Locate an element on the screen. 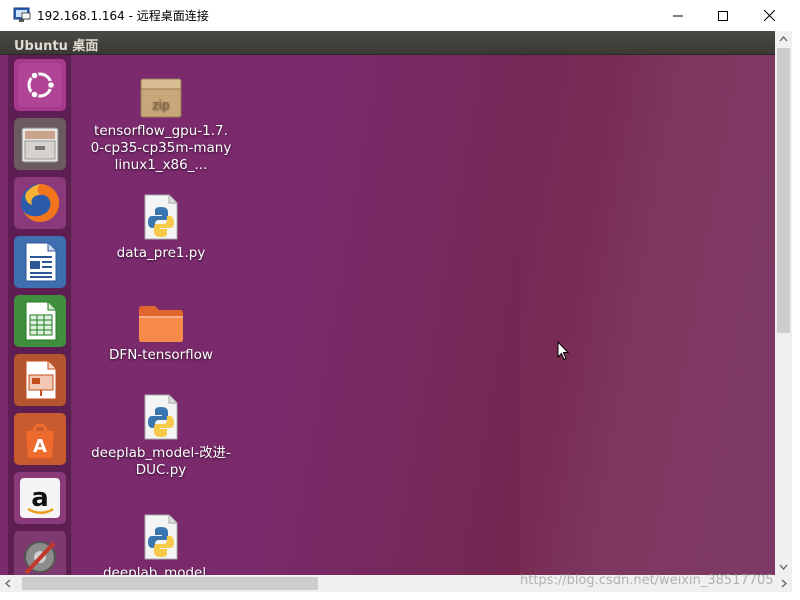  calc-spreadsheet-icon is located at coordinates (41, 321).